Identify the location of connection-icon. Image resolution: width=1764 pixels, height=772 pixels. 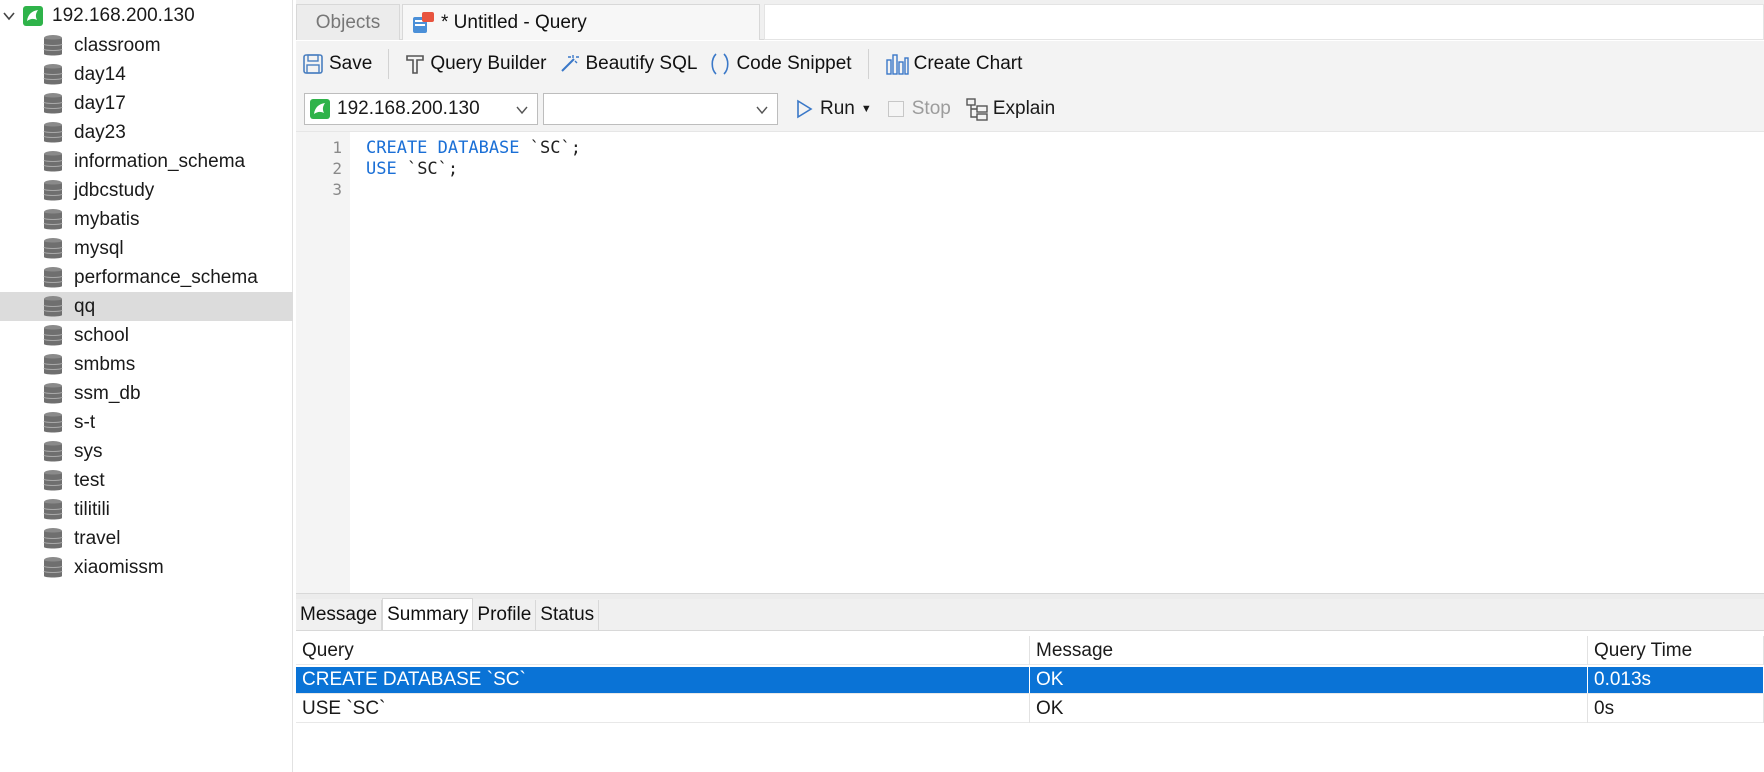
(33, 16).